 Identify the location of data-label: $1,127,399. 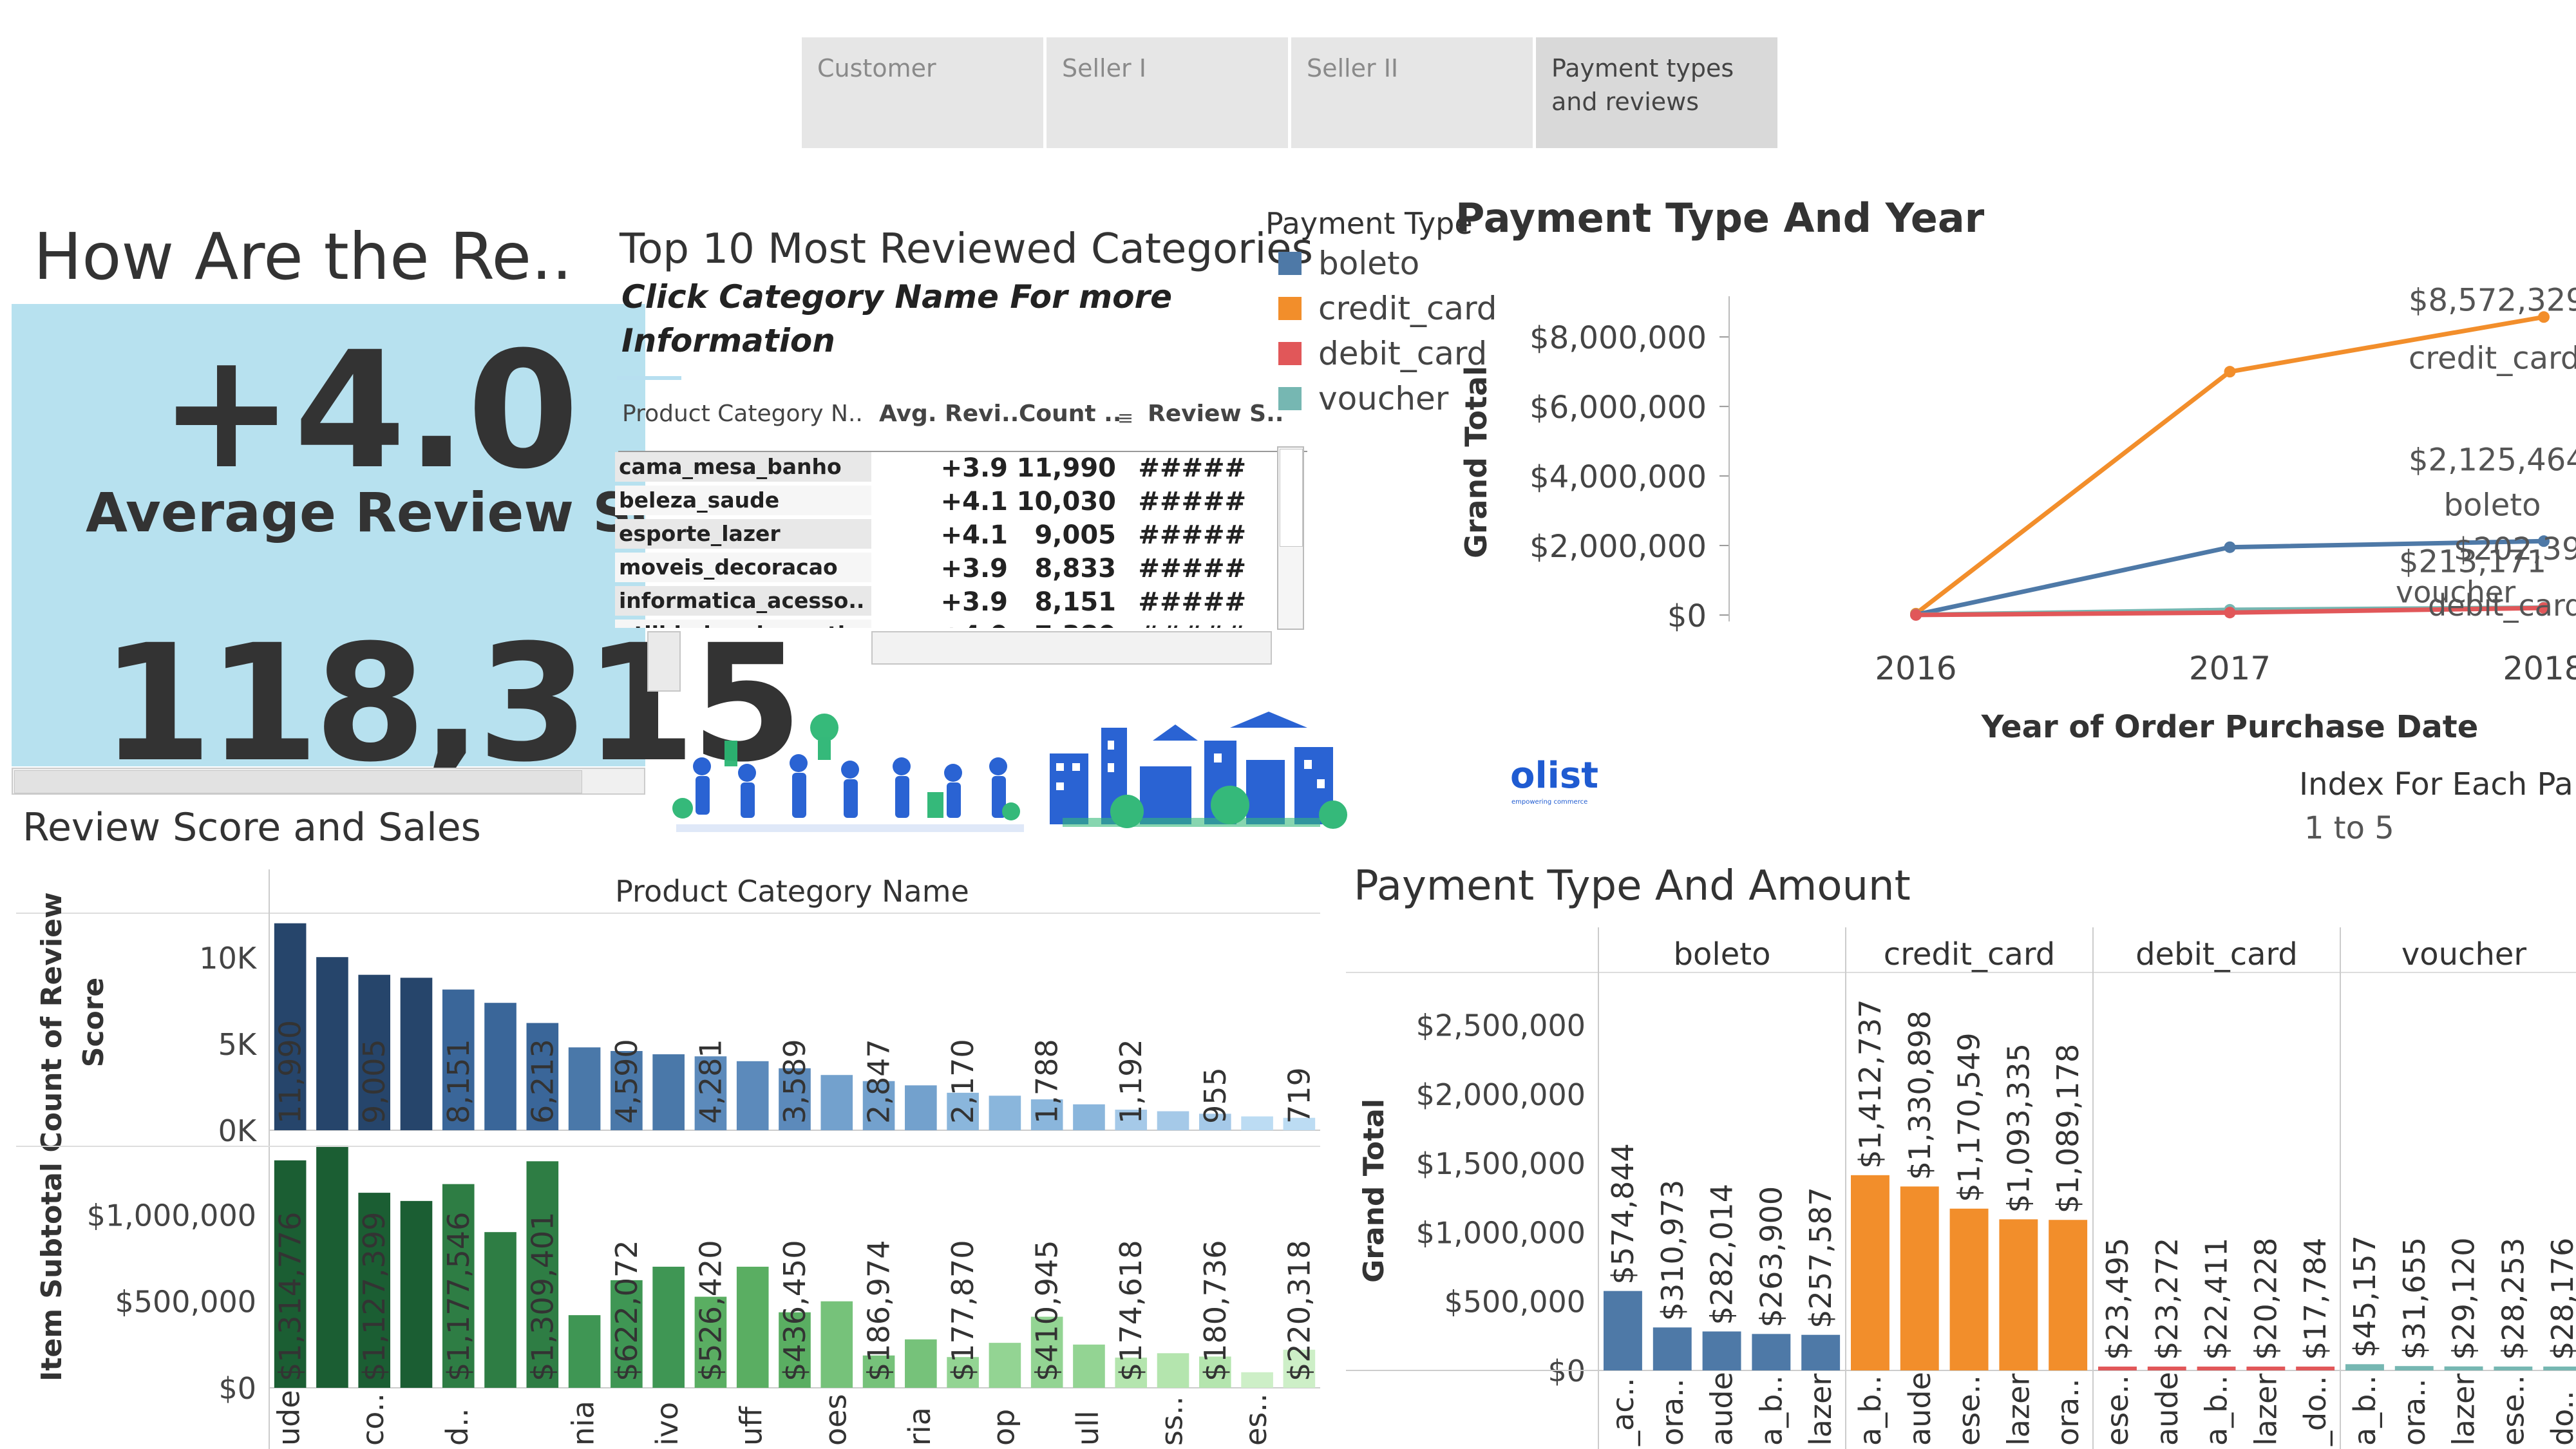
(374, 1296).